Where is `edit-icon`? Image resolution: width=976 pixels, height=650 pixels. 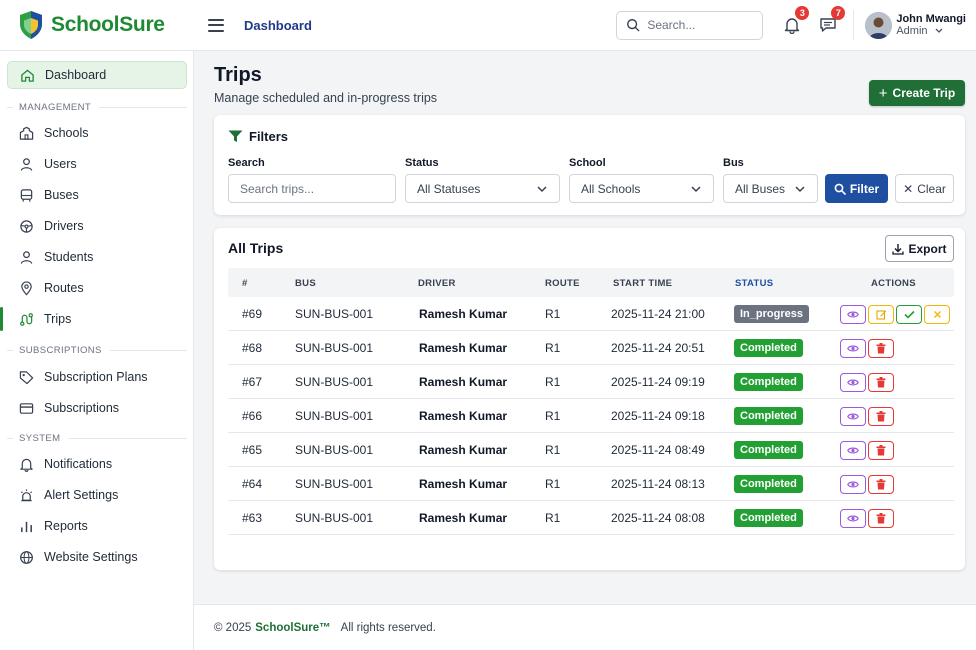 edit-icon is located at coordinates (881, 314).